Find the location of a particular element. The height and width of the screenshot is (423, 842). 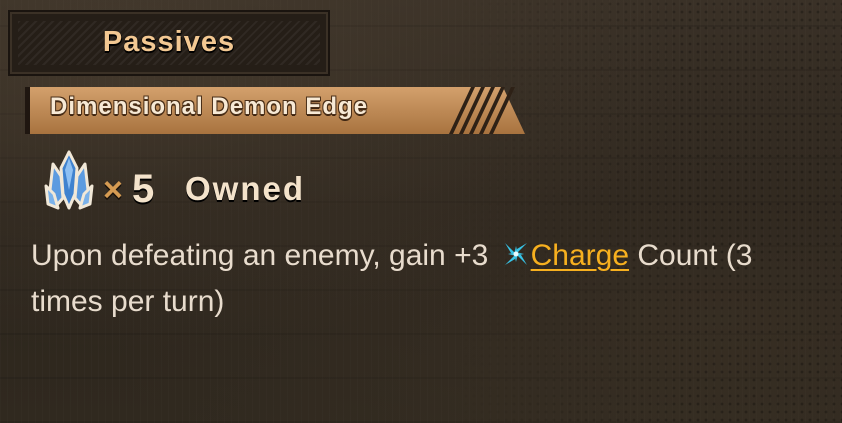

skill-banner: Dimensional Demon Edge is located at coordinates (275, 110).